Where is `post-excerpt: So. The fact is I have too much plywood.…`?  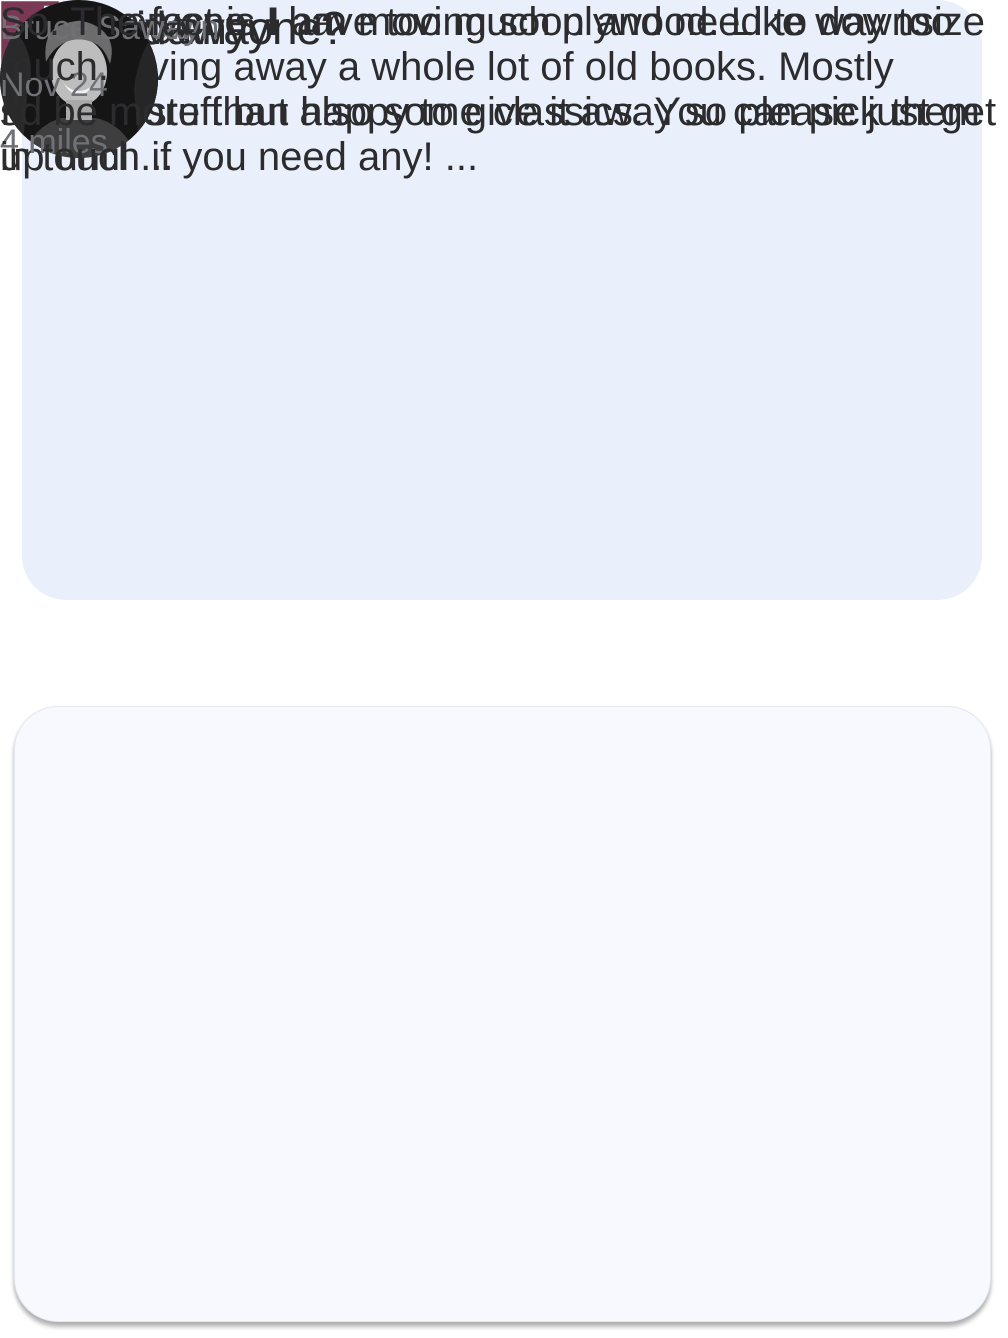
post-excerpt: So. The fact is I have too much plywood.… is located at coordinates (498, 89).